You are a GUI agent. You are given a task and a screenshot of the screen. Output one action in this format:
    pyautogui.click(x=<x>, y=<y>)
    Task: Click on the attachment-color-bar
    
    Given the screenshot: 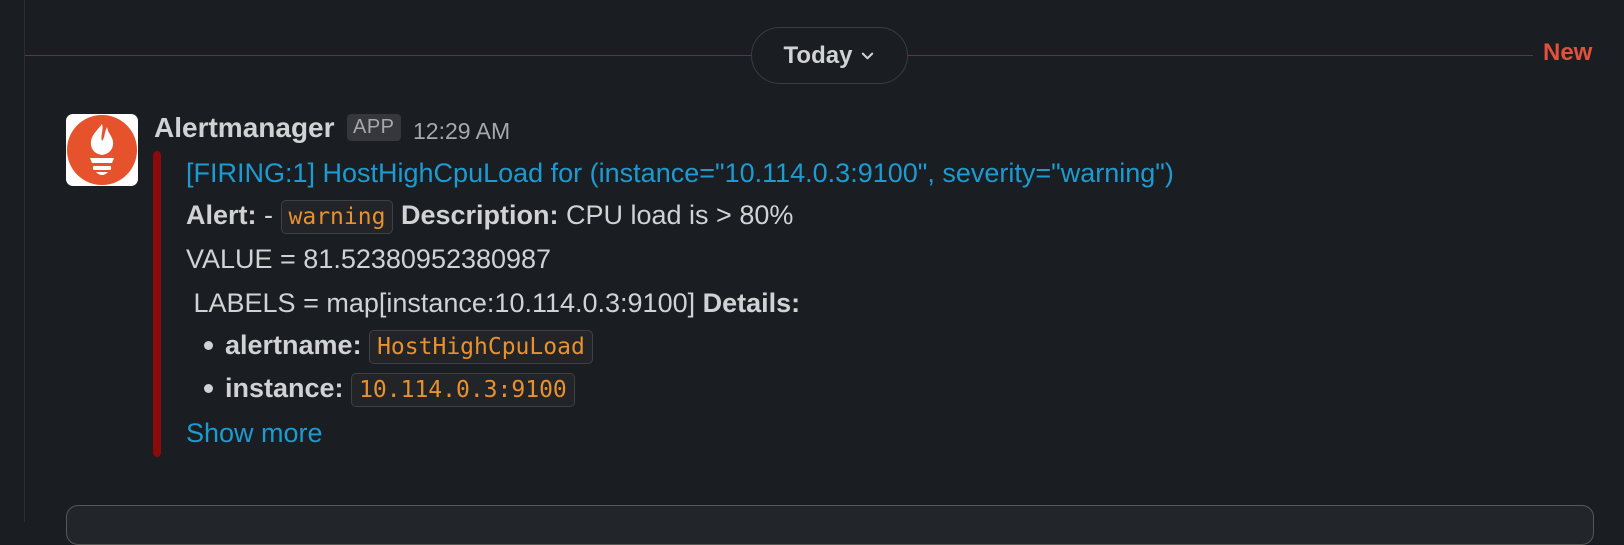 What is the action you would take?
    pyautogui.click(x=157, y=304)
    